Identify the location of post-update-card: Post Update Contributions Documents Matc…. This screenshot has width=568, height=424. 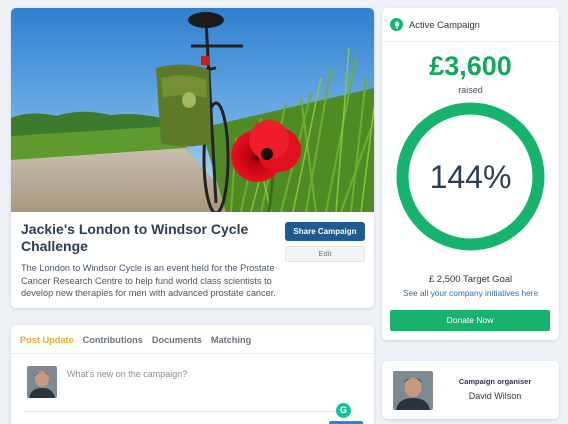
(192, 374).